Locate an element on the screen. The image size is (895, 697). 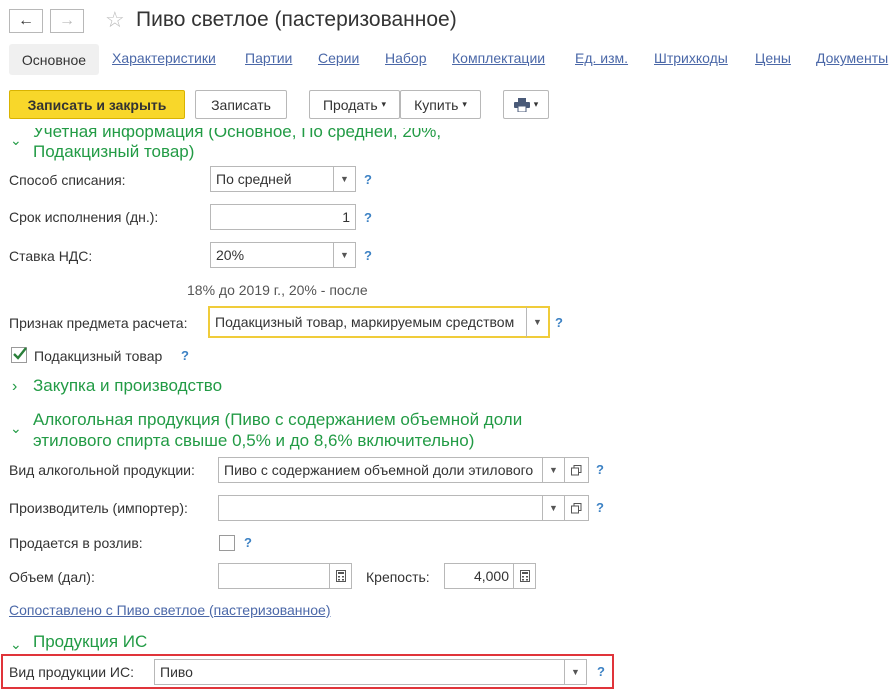
tab-barcodes: Штрихкоды is located at coordinates (691, 58).